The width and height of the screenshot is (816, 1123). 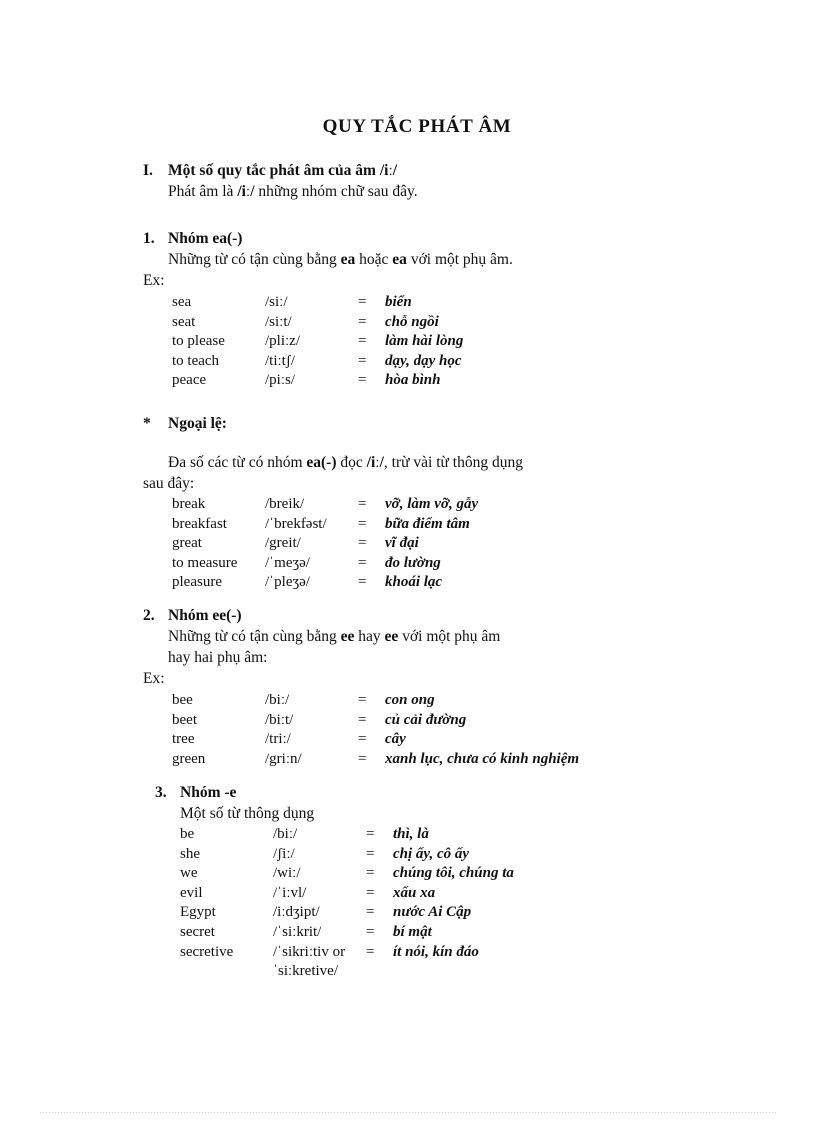 What do you see at coordinates (247, 813) in the screenshot?
I see `group-3-rule-line: Một số từ thông dụng` at bounding box center [247, 813].